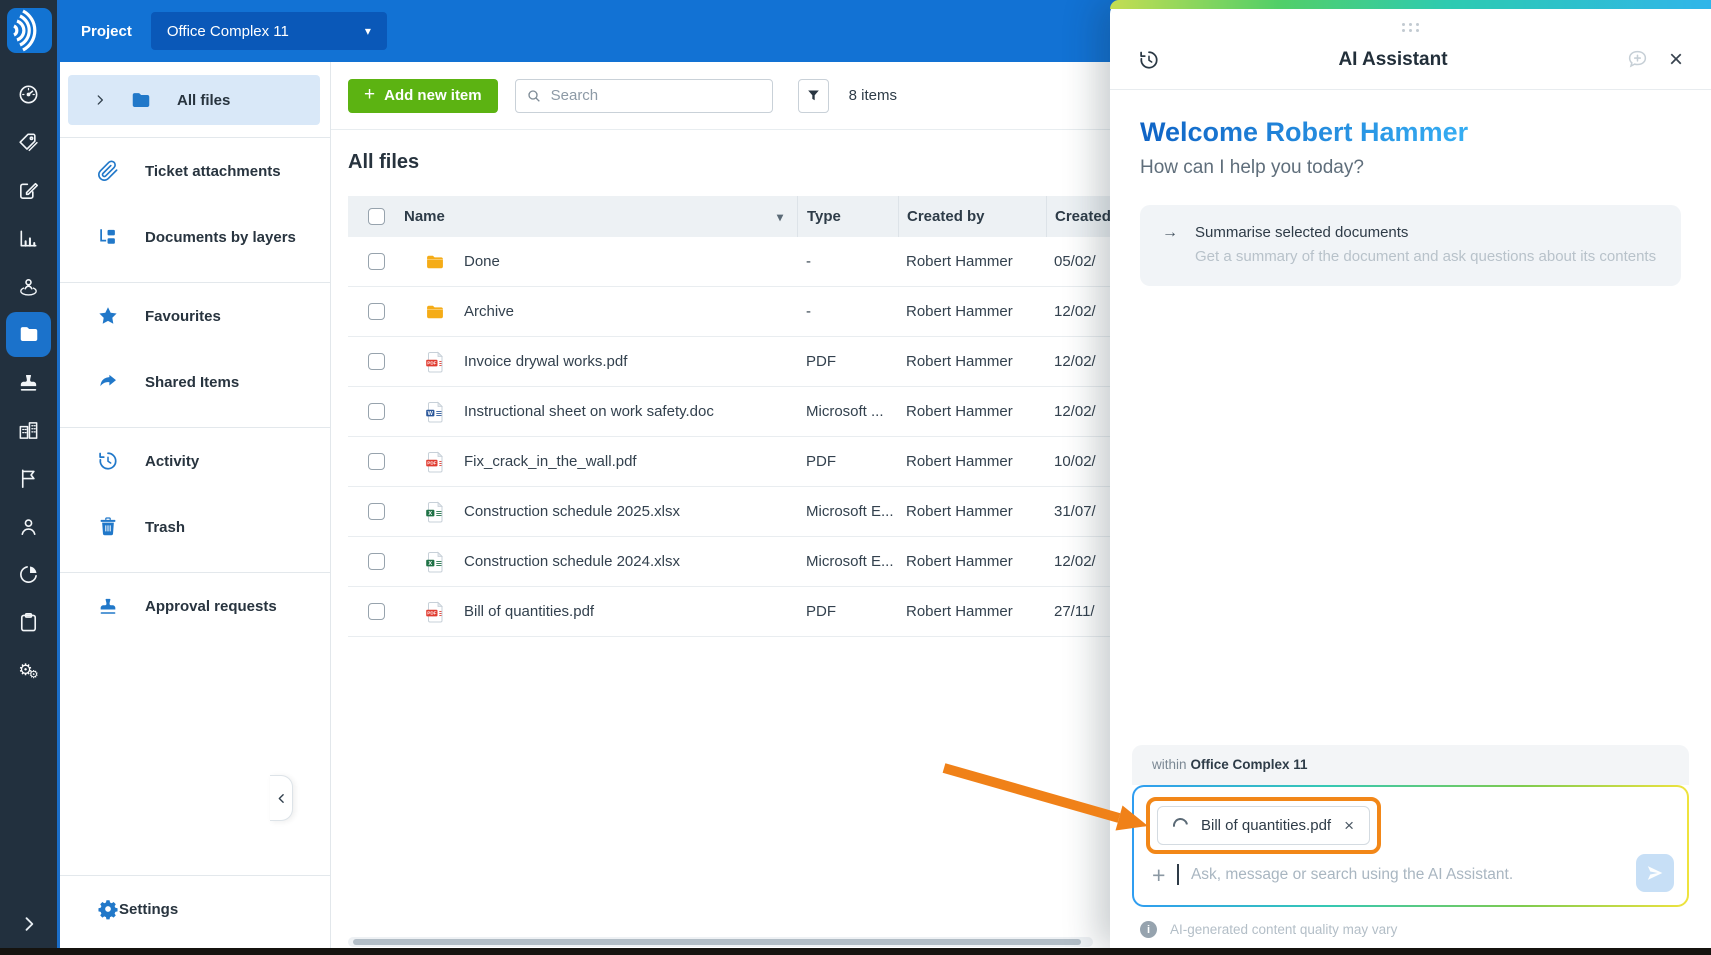 This screenshot has height=955, width=1711. I want to click on send-button, so click(1655, 873).